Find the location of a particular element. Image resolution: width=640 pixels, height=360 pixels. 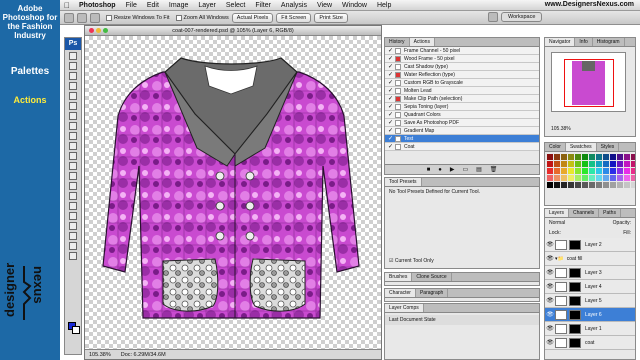

tab-info: Info is located at coordinates (584, 42).